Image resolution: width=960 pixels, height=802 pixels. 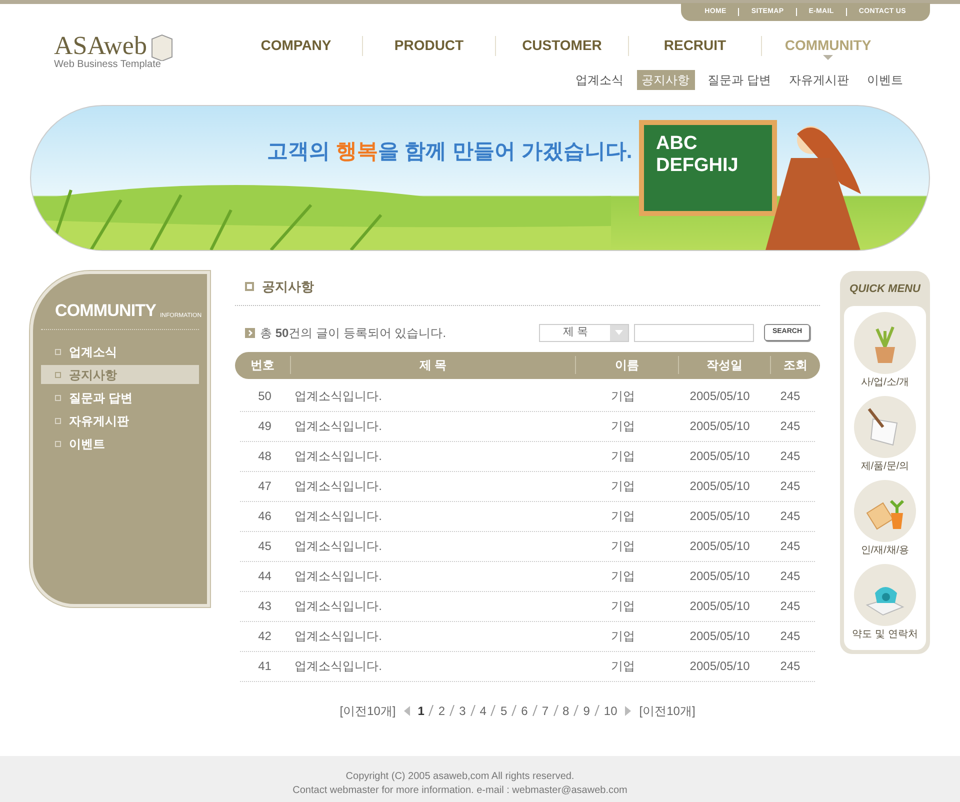 What do you see at coordinates (586, 711) in the screenshot?
I see `page-link: 9` at bounding box center [586, 711].